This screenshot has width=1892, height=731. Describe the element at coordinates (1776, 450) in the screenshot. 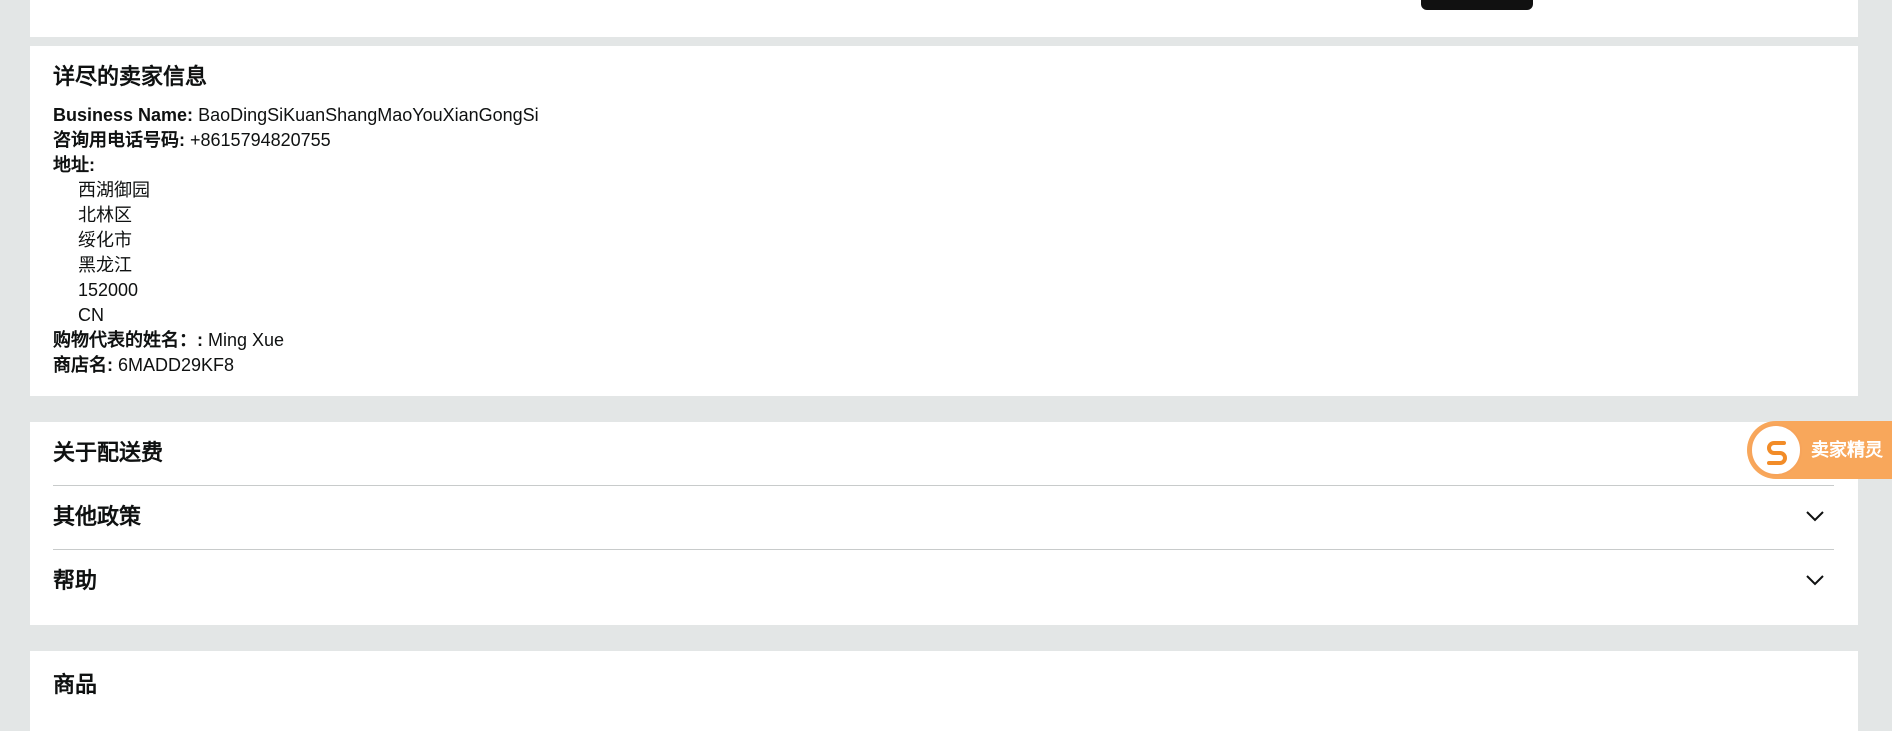

I see `s-logo-icon` at that location.